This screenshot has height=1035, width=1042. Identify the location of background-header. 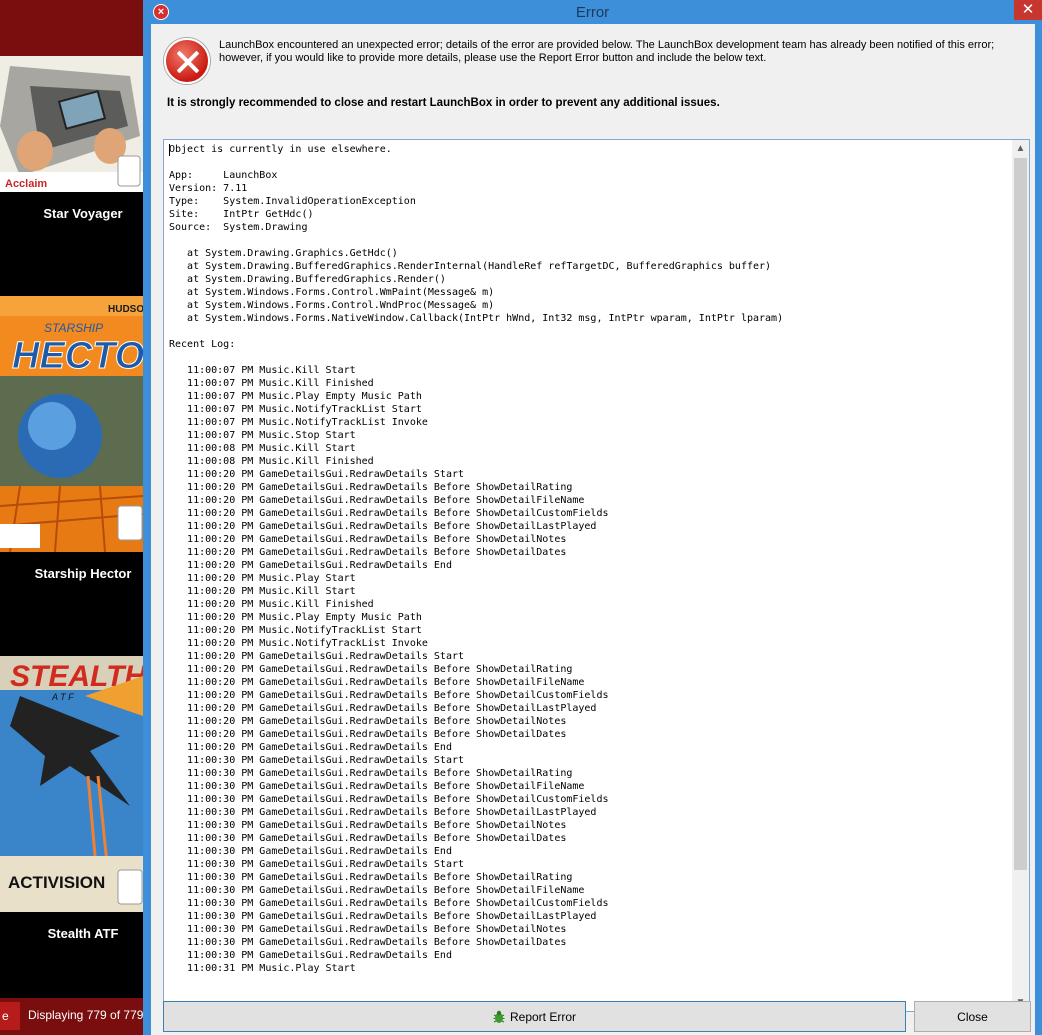
(71, 28).